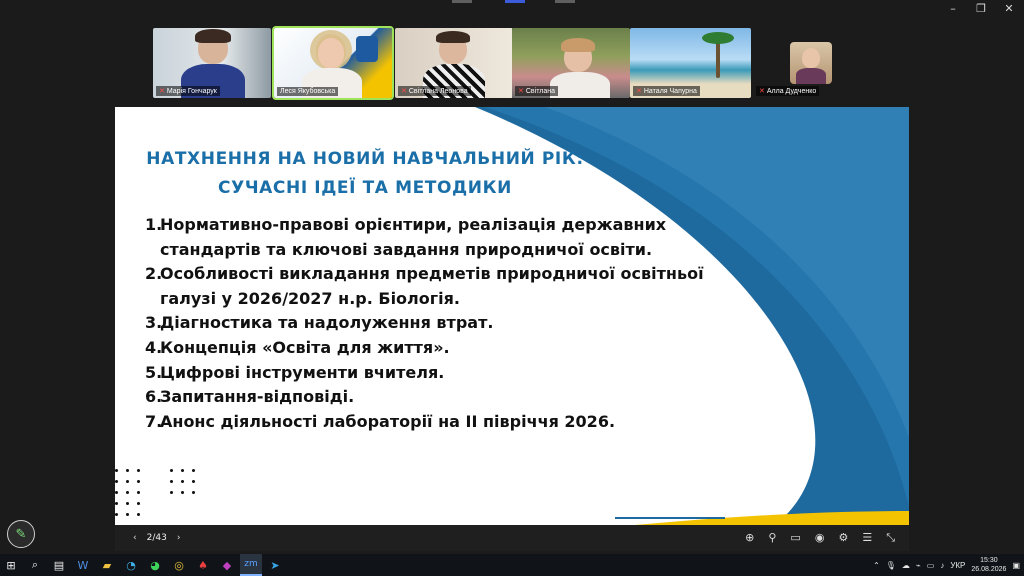  Describe the element at coordinates (571, 63) in the screenshot. I see `participant-tile: ✕ Світлана` at that location.